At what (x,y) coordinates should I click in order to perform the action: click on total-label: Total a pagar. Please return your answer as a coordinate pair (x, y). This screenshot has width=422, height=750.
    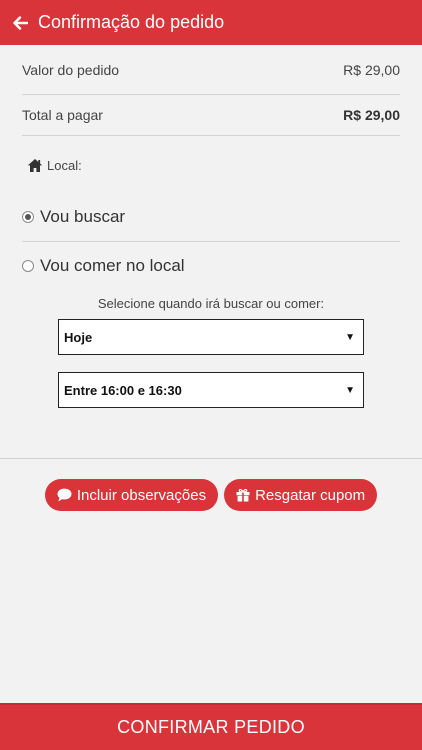
    Looking at the image, I should click on (62, 115).